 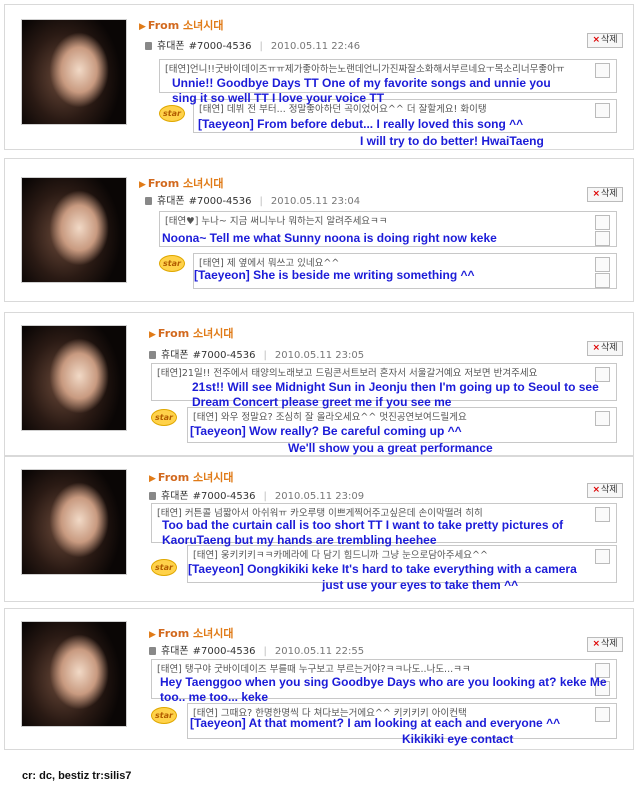 I want to click on post-meta: 휴대폰 #7000-4536 | 2010.05.11 23:09, so click(x=256, y=494).